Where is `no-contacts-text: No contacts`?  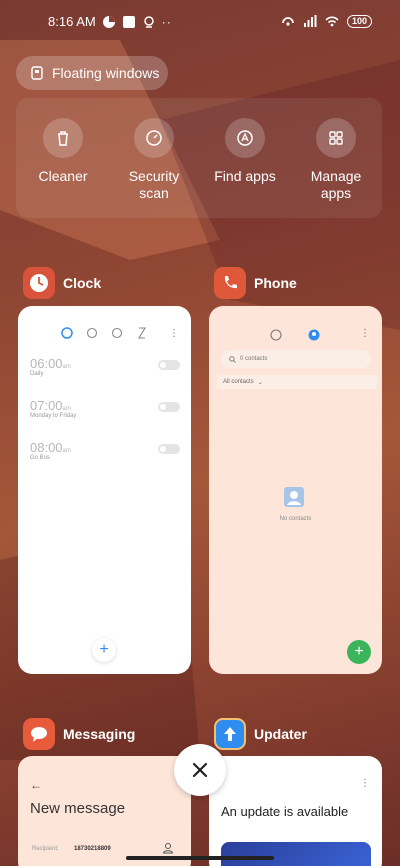
no-contacts-text: No contacts is located at coordinates (295, 519).